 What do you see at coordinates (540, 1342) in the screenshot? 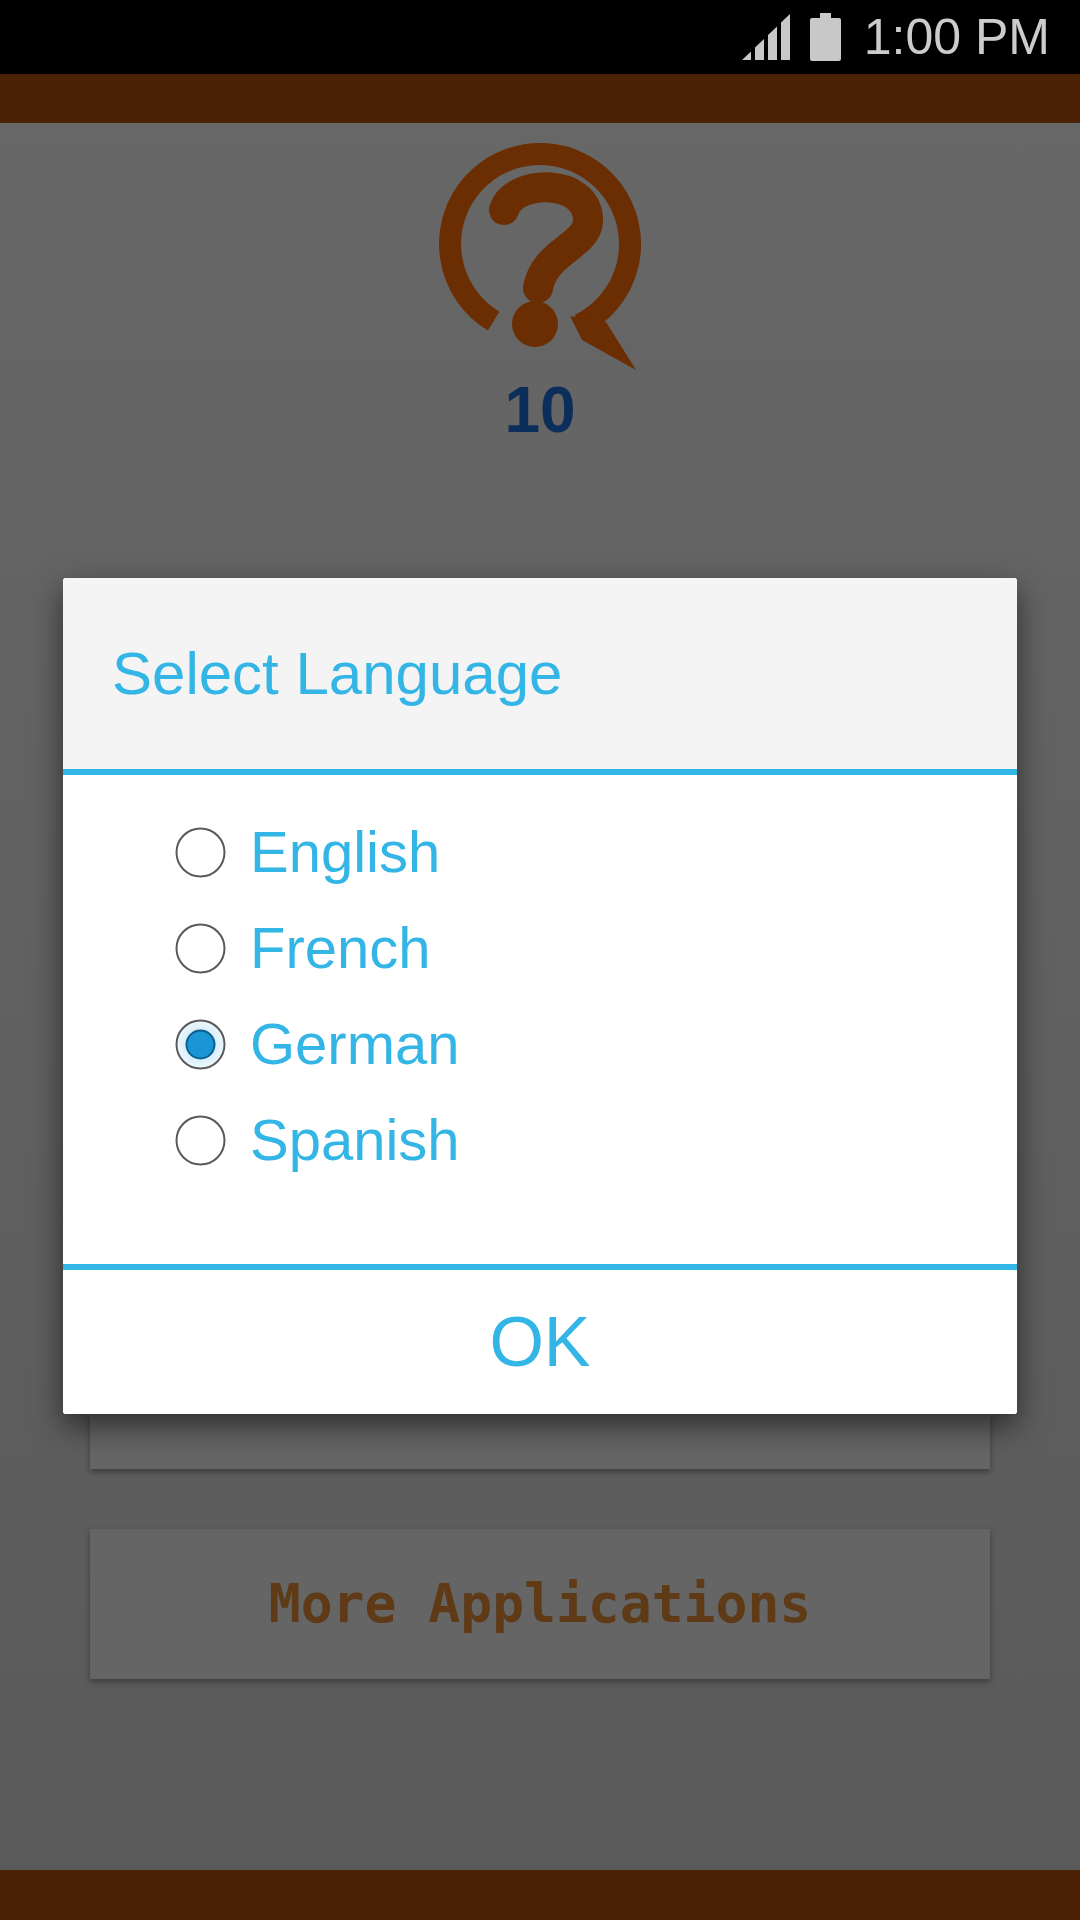
I see `ok-button: OK` at bounding box center [540, 1342].